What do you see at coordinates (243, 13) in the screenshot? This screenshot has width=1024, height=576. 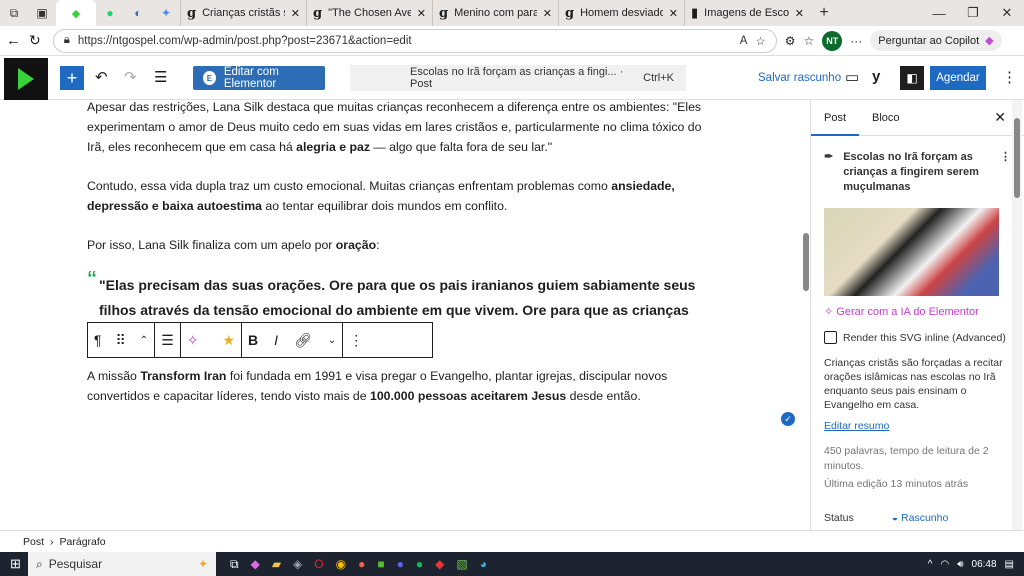 I see `browser-tab: gCrianças cristãs são fo✕` at bounding box center [243, 13].